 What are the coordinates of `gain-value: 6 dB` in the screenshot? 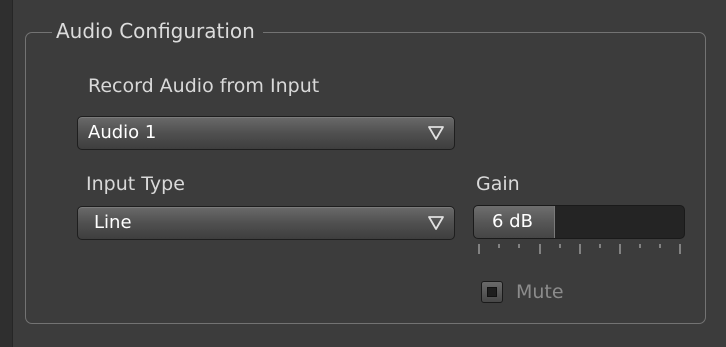 It's located at (512, 221).